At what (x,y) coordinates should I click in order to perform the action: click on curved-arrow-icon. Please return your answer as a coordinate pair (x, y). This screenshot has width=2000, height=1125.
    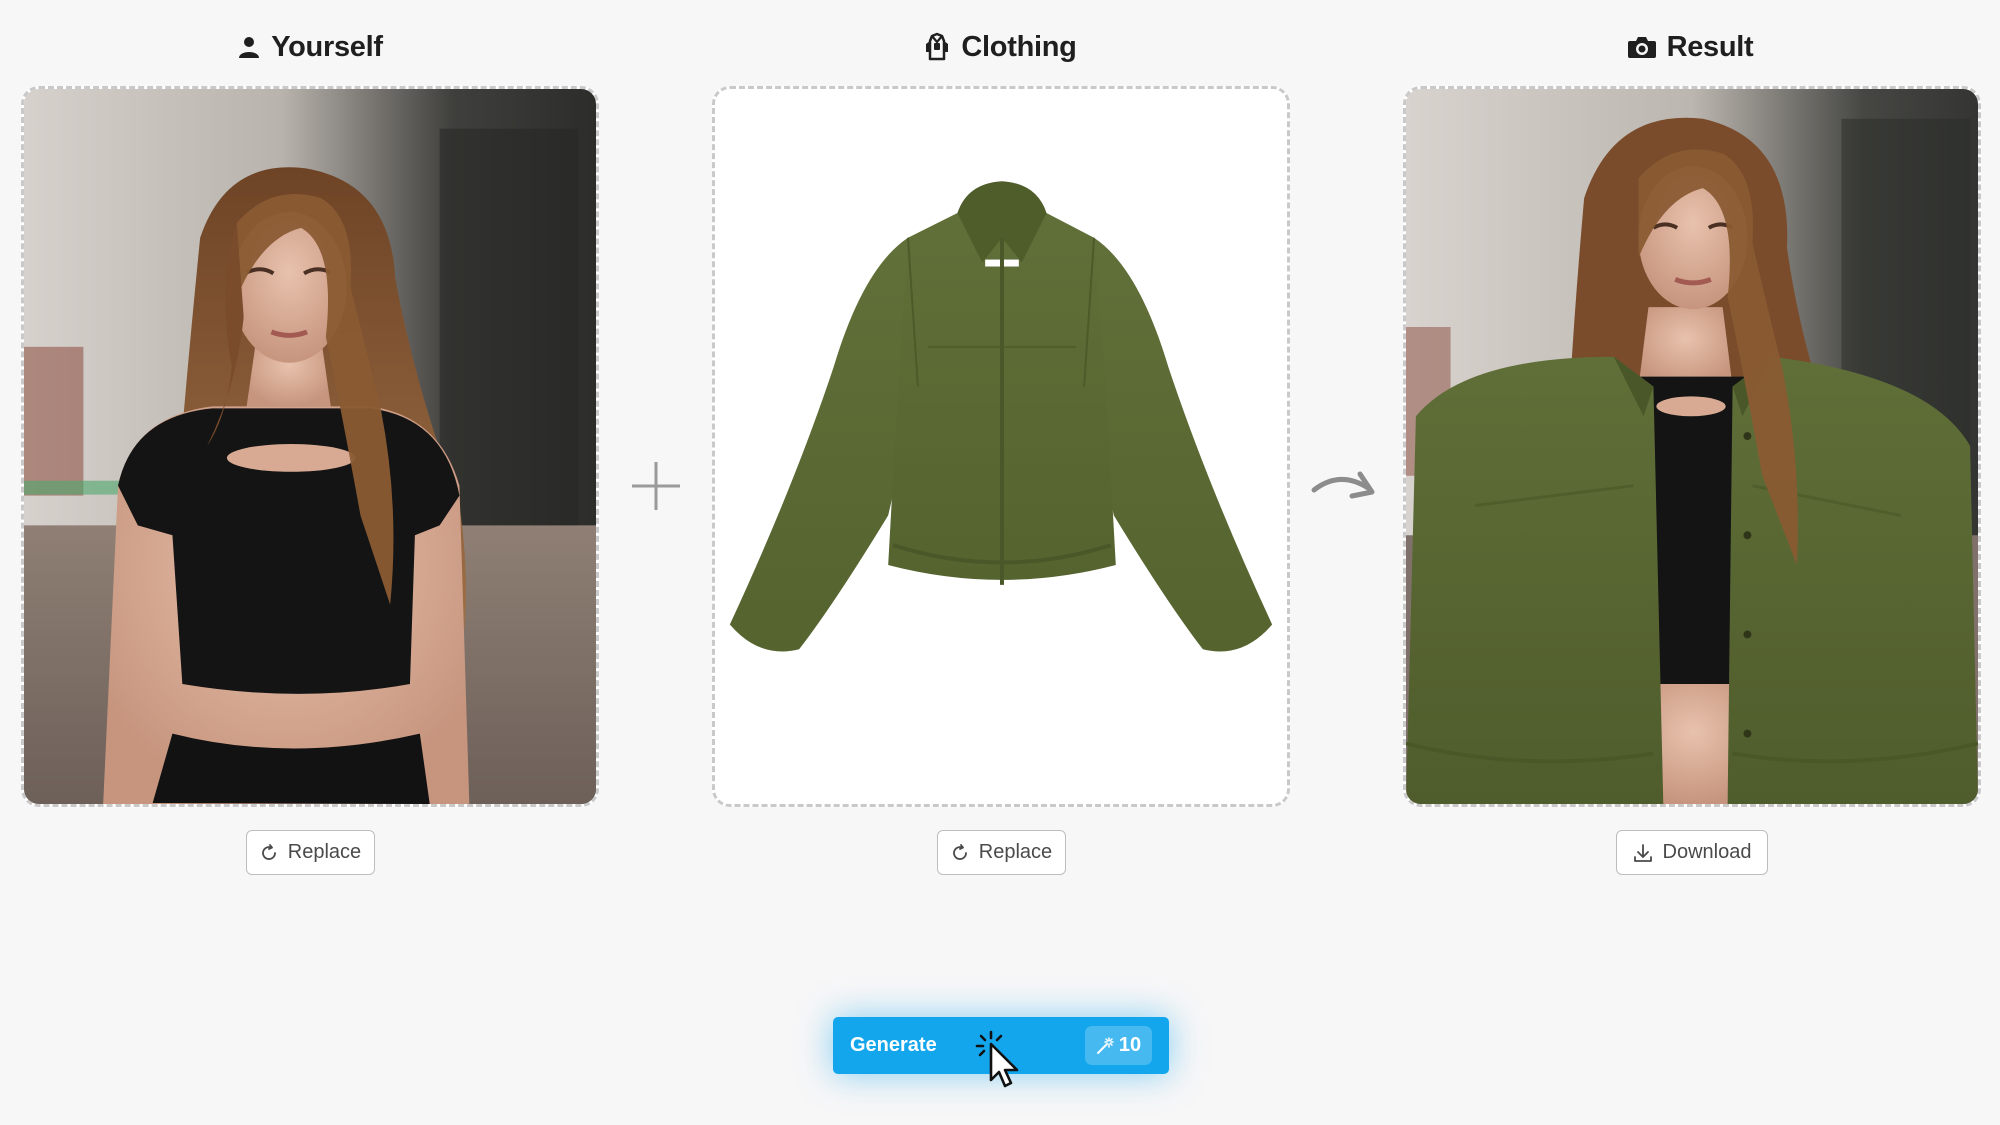
    Looking at the image, I should click on (1343, 485).